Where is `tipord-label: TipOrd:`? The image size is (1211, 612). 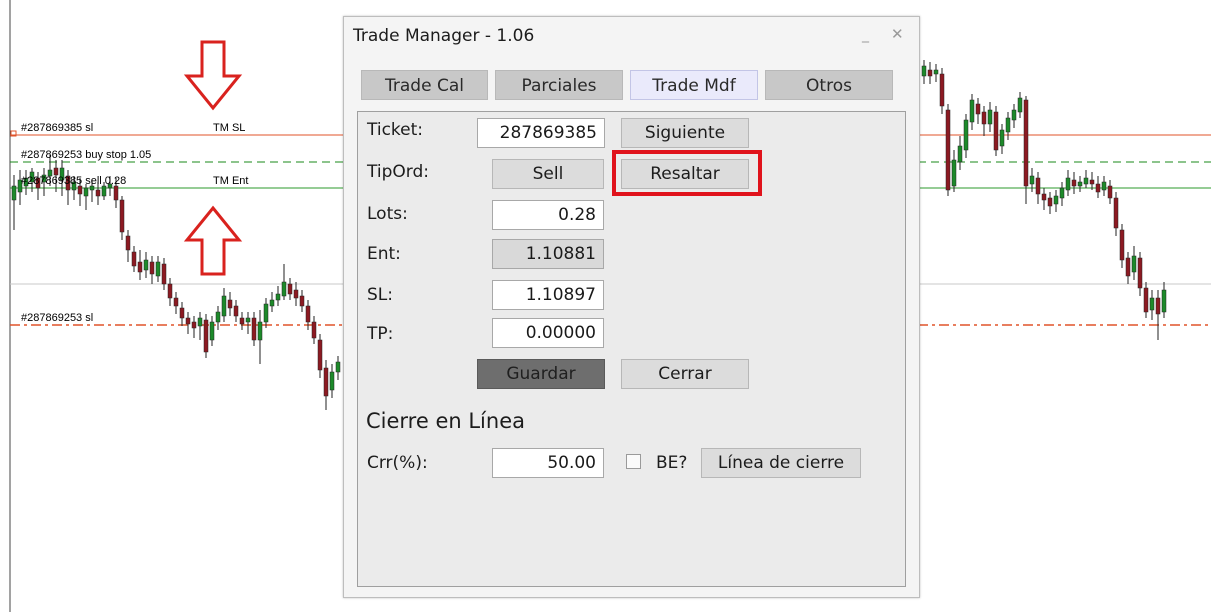
tipord-label: TipOrd: is located at coordinates (398, 172).